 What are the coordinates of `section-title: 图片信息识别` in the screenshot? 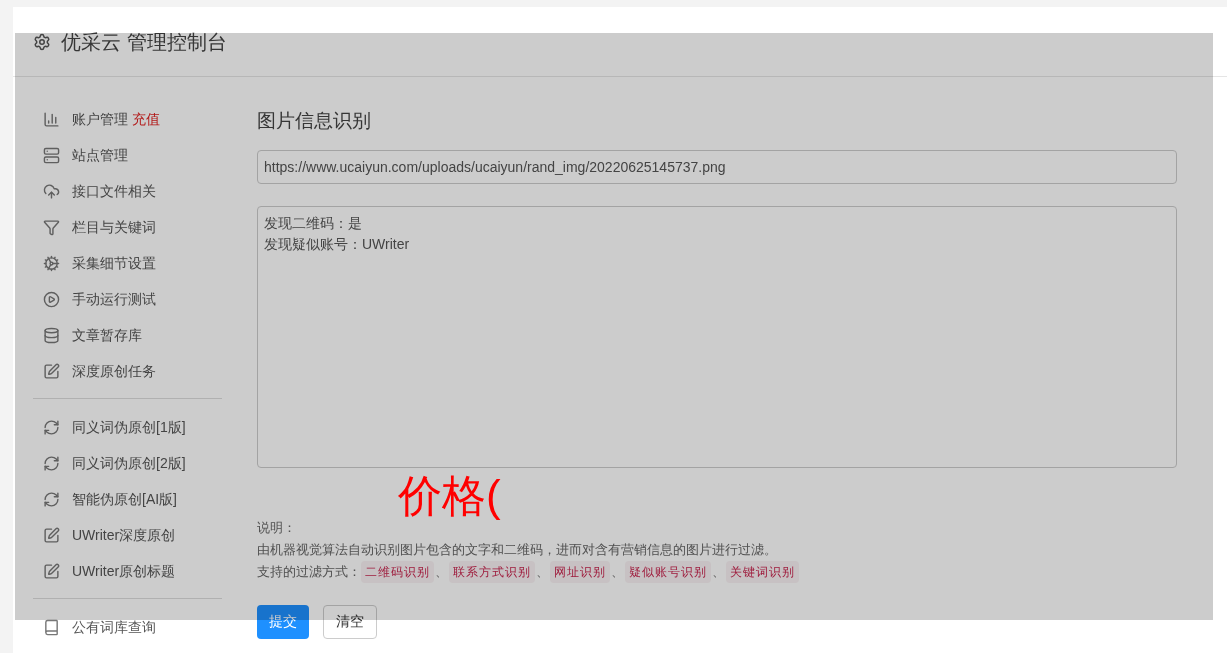 It's located at (314, 121).